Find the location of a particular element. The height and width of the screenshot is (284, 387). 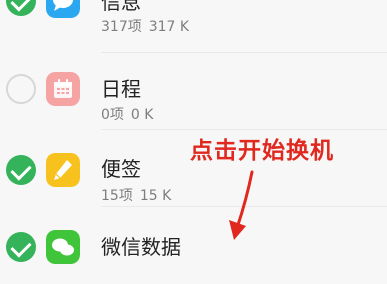

item-title: 日程 is located at coordinates (121, 89).